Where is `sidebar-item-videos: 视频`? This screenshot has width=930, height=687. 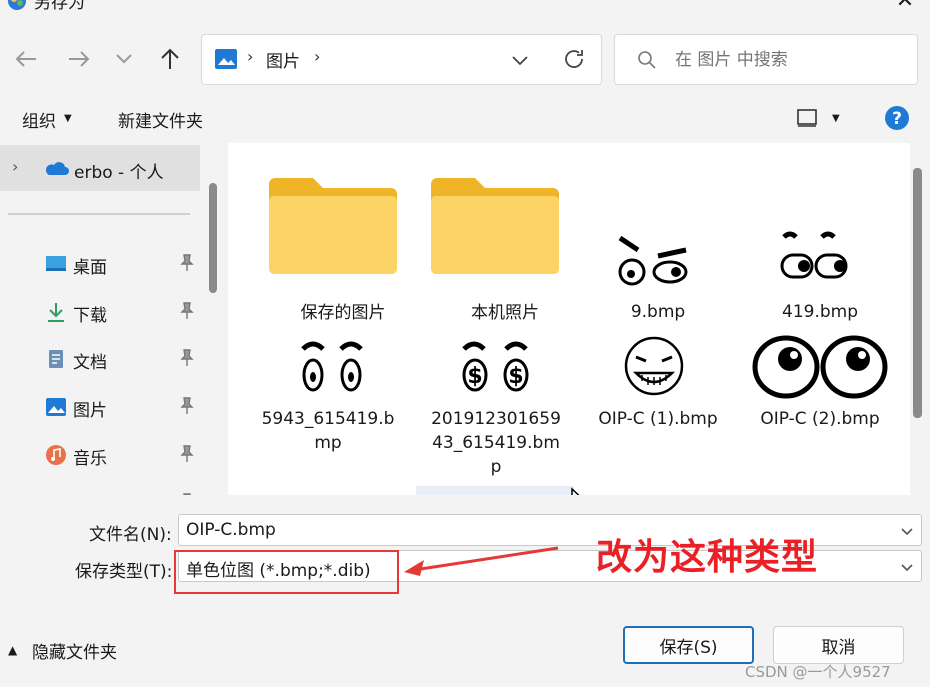
sidebar-item-videos: 视频 is located at coordinates (100, 489).